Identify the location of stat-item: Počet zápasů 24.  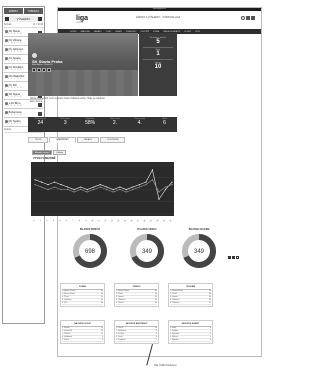
(40, 124).